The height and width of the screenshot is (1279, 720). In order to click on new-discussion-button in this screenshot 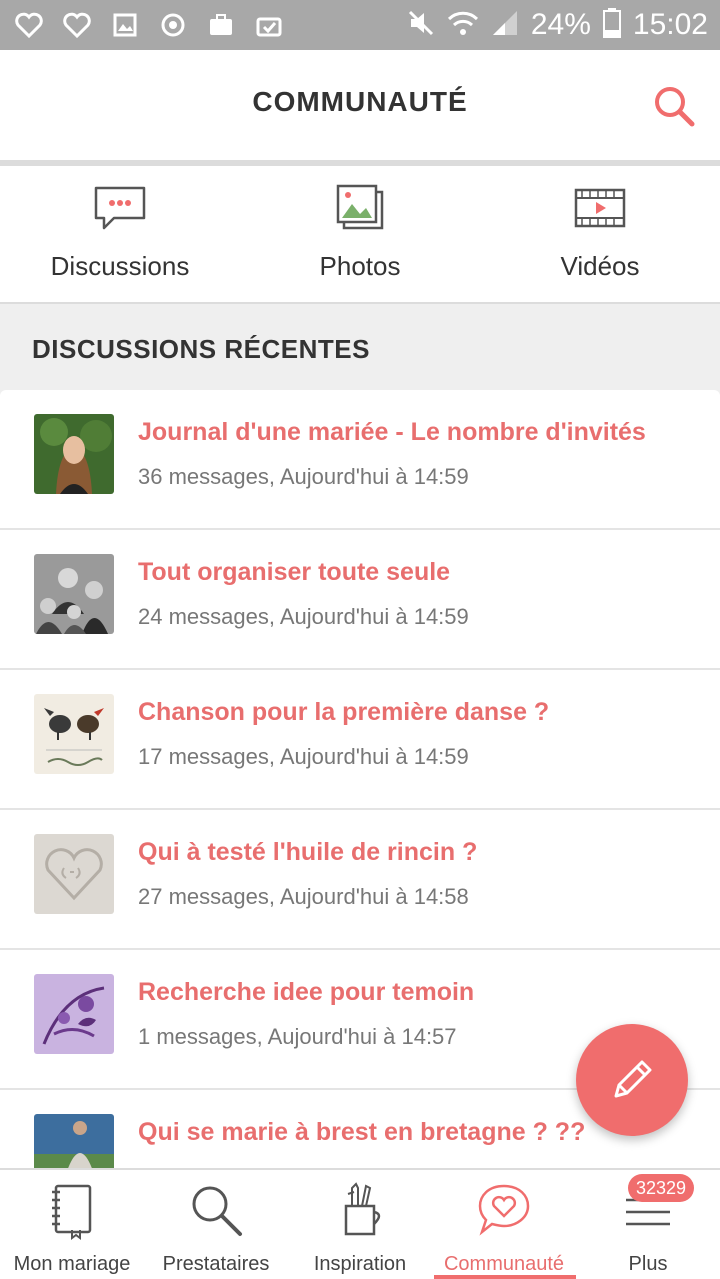, I will do `click(632, 1080)`.